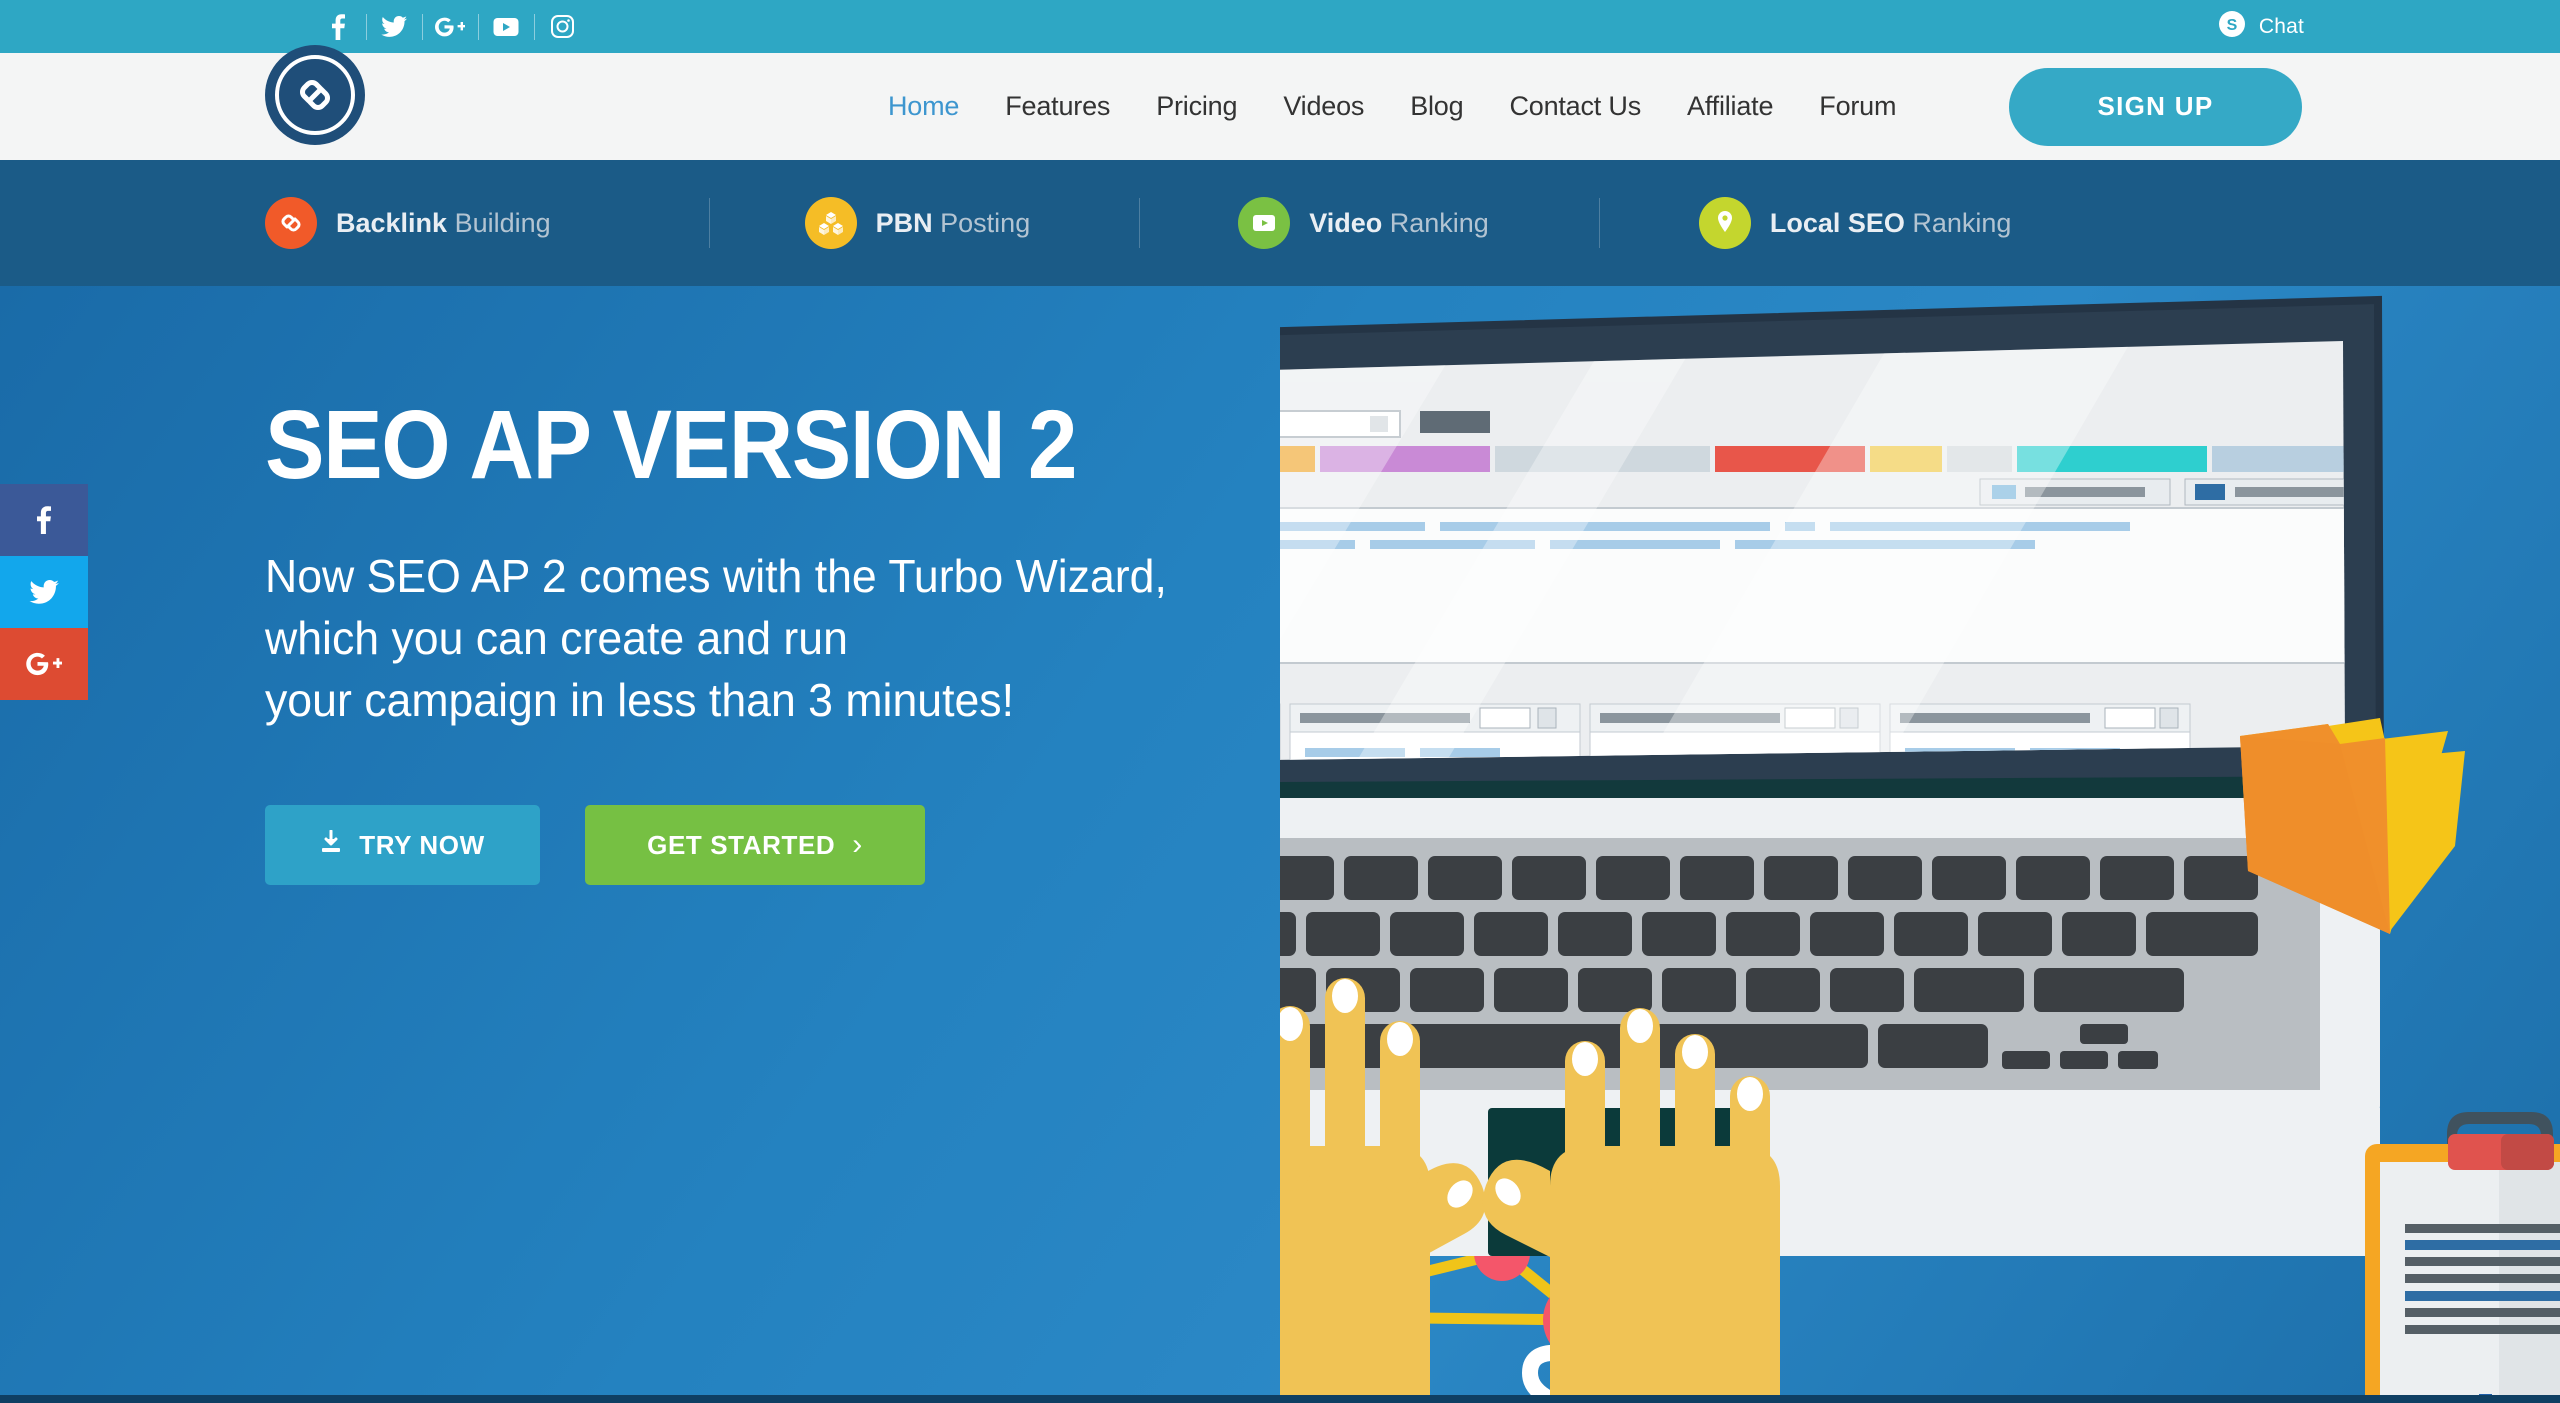 The image size is (2560, 1403). I want to click on social-share-rail, so click(44, 592).